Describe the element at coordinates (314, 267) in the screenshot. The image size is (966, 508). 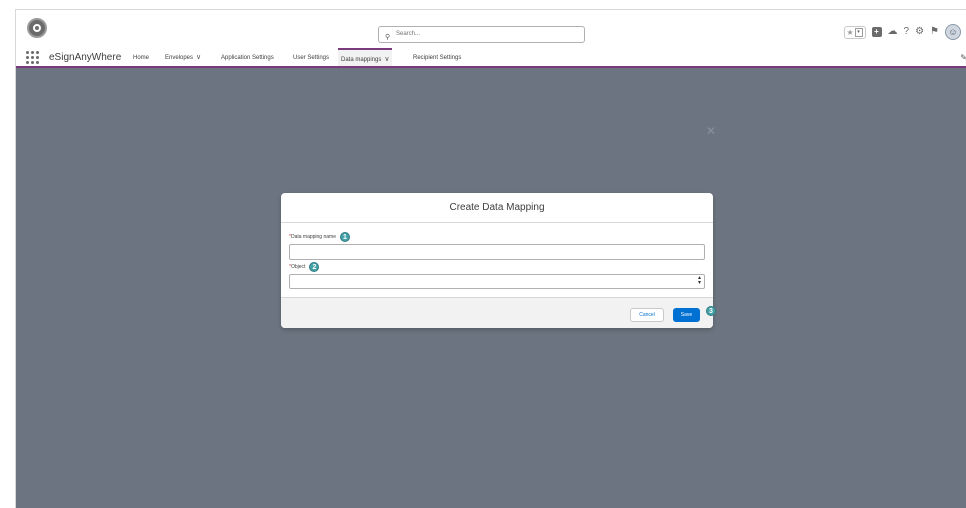
I see `step-badge: 2` at that location.